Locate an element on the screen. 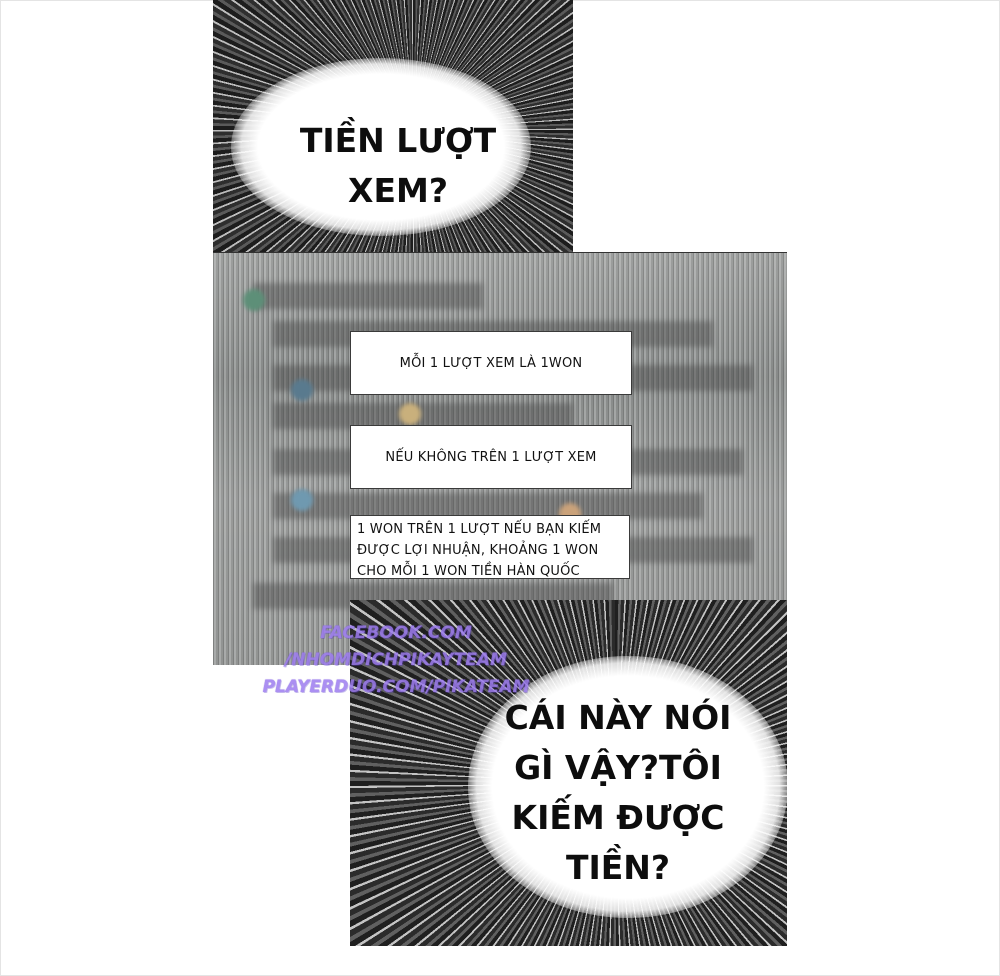  watermark-line: PLAYERDUO.COM/PIKATEAM is located at coordinates (396, 687).